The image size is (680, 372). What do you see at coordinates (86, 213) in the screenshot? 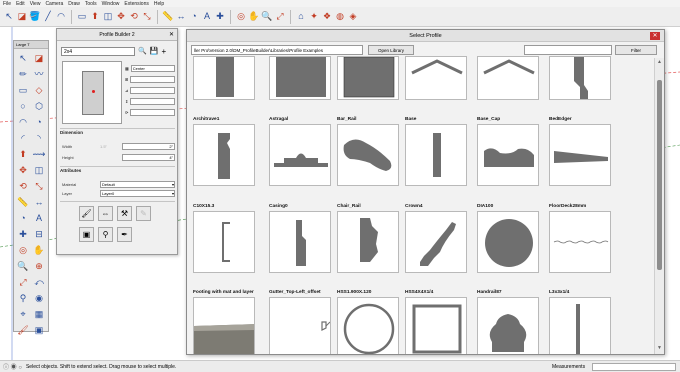
I see `paint-profile-icon: 🖌` at bounding box center [86, 213].